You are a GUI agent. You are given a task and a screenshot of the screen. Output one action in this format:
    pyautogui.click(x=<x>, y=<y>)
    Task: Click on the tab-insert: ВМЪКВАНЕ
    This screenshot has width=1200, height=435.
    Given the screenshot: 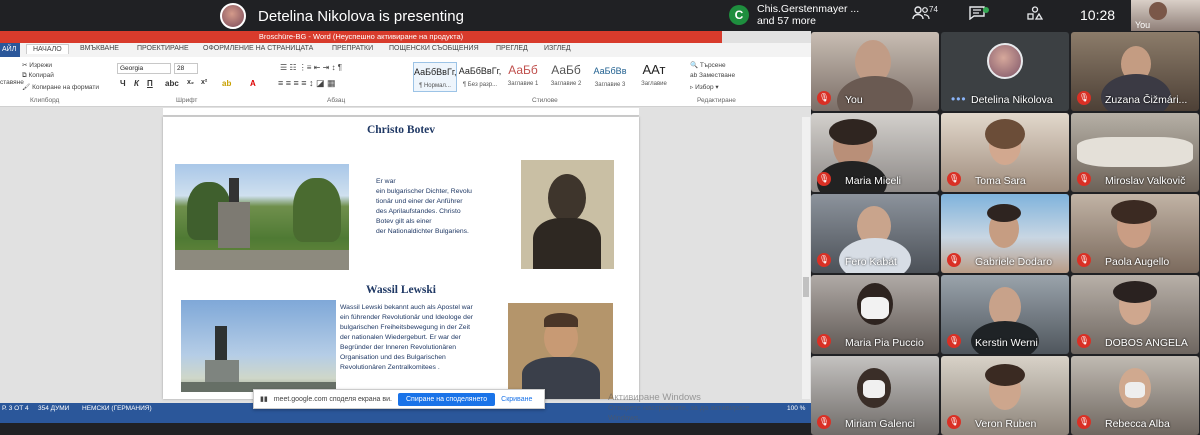 What is the action you would take?
    pyautogui.click(x=99, y=48)
    